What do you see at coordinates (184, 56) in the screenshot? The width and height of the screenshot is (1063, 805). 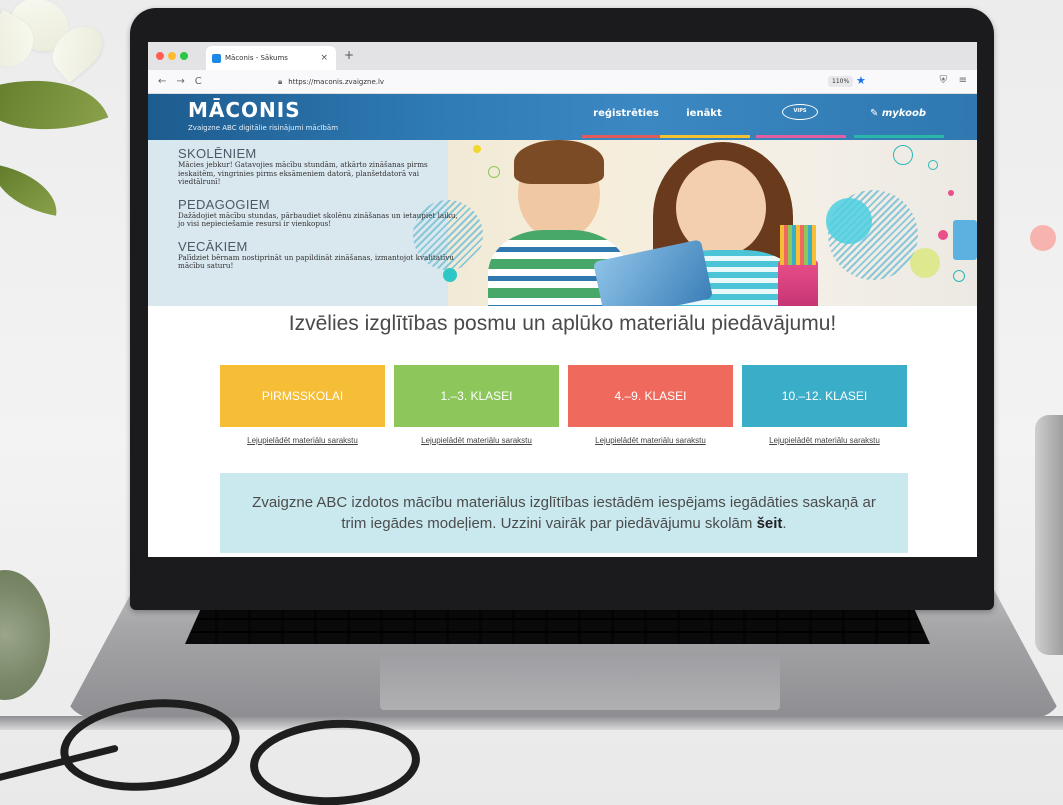 I see `maximize-window-icon` at bounding box center [184, 56].